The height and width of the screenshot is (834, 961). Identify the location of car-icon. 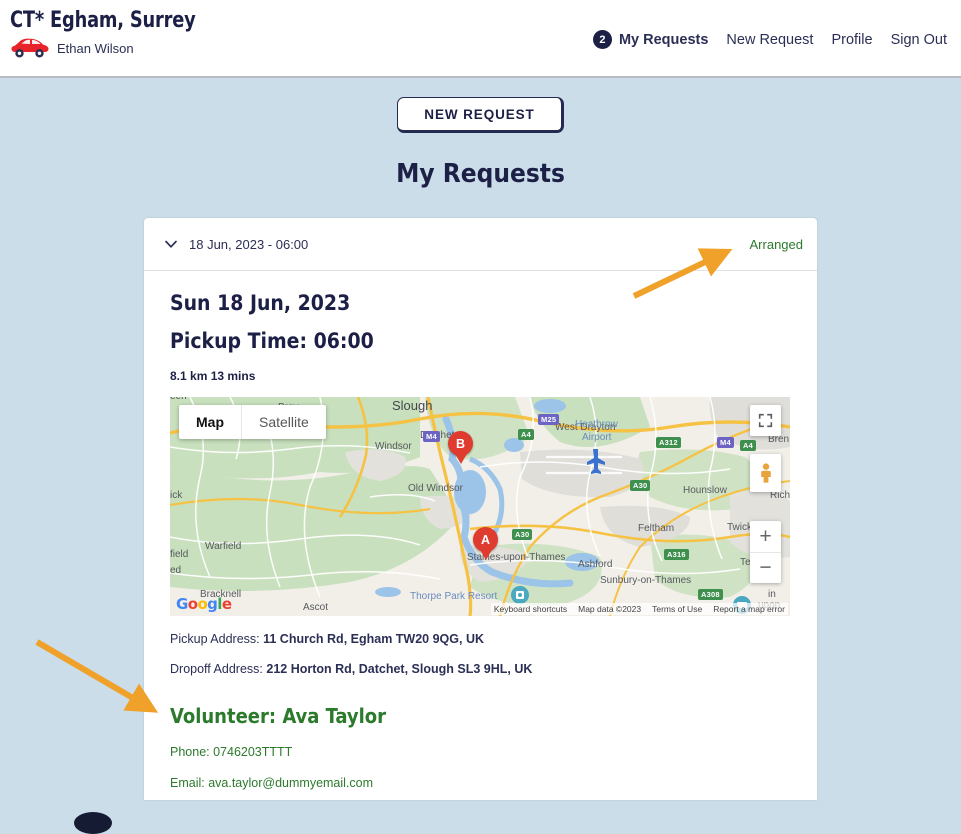
(30, 48).